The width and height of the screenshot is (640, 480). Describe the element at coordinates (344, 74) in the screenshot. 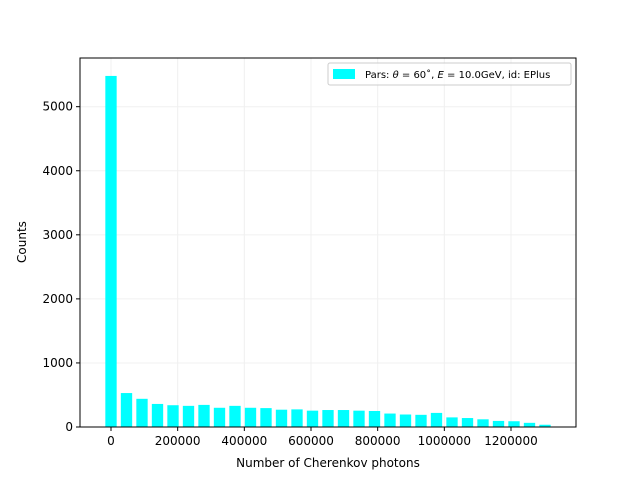

I see `legend-swatch` at that location.